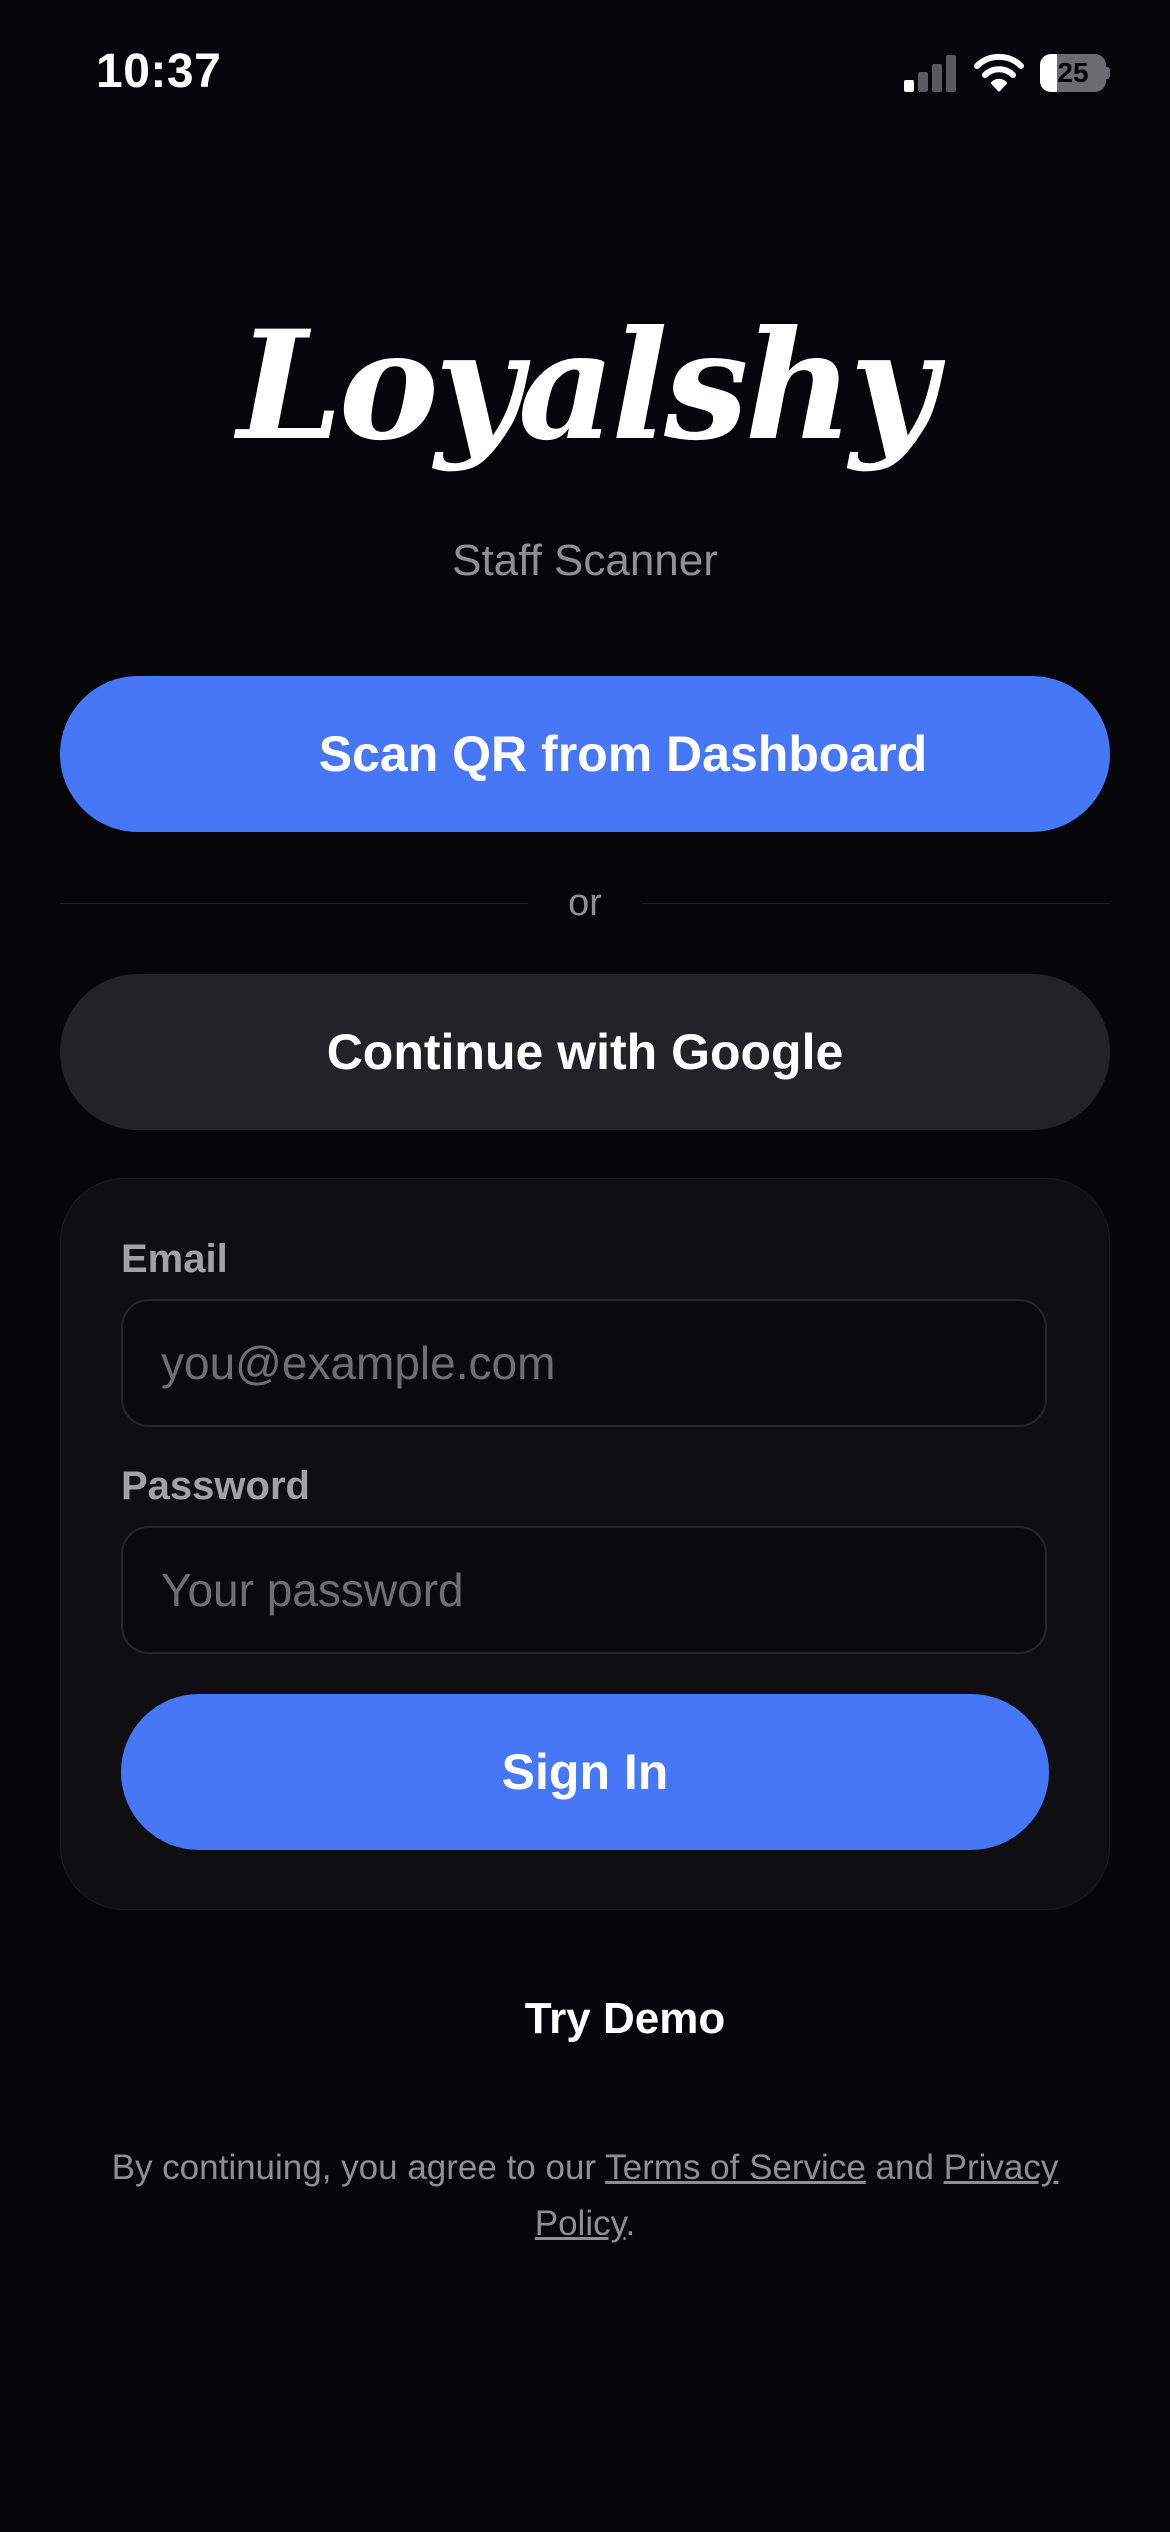 The width and height of the screenshot is (1170, 2532). I want to click on app-logo: Loyalshy, so click(587, 386).